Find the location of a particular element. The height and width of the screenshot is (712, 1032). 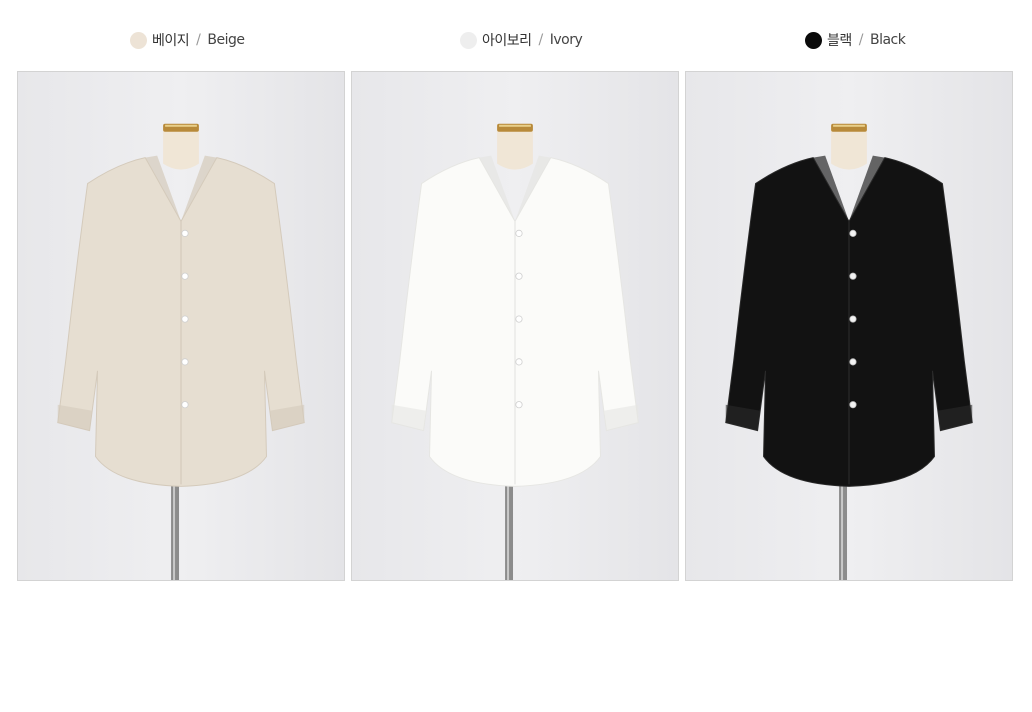

color-name-korean: 블랙 is located at coordinates (839, 41).